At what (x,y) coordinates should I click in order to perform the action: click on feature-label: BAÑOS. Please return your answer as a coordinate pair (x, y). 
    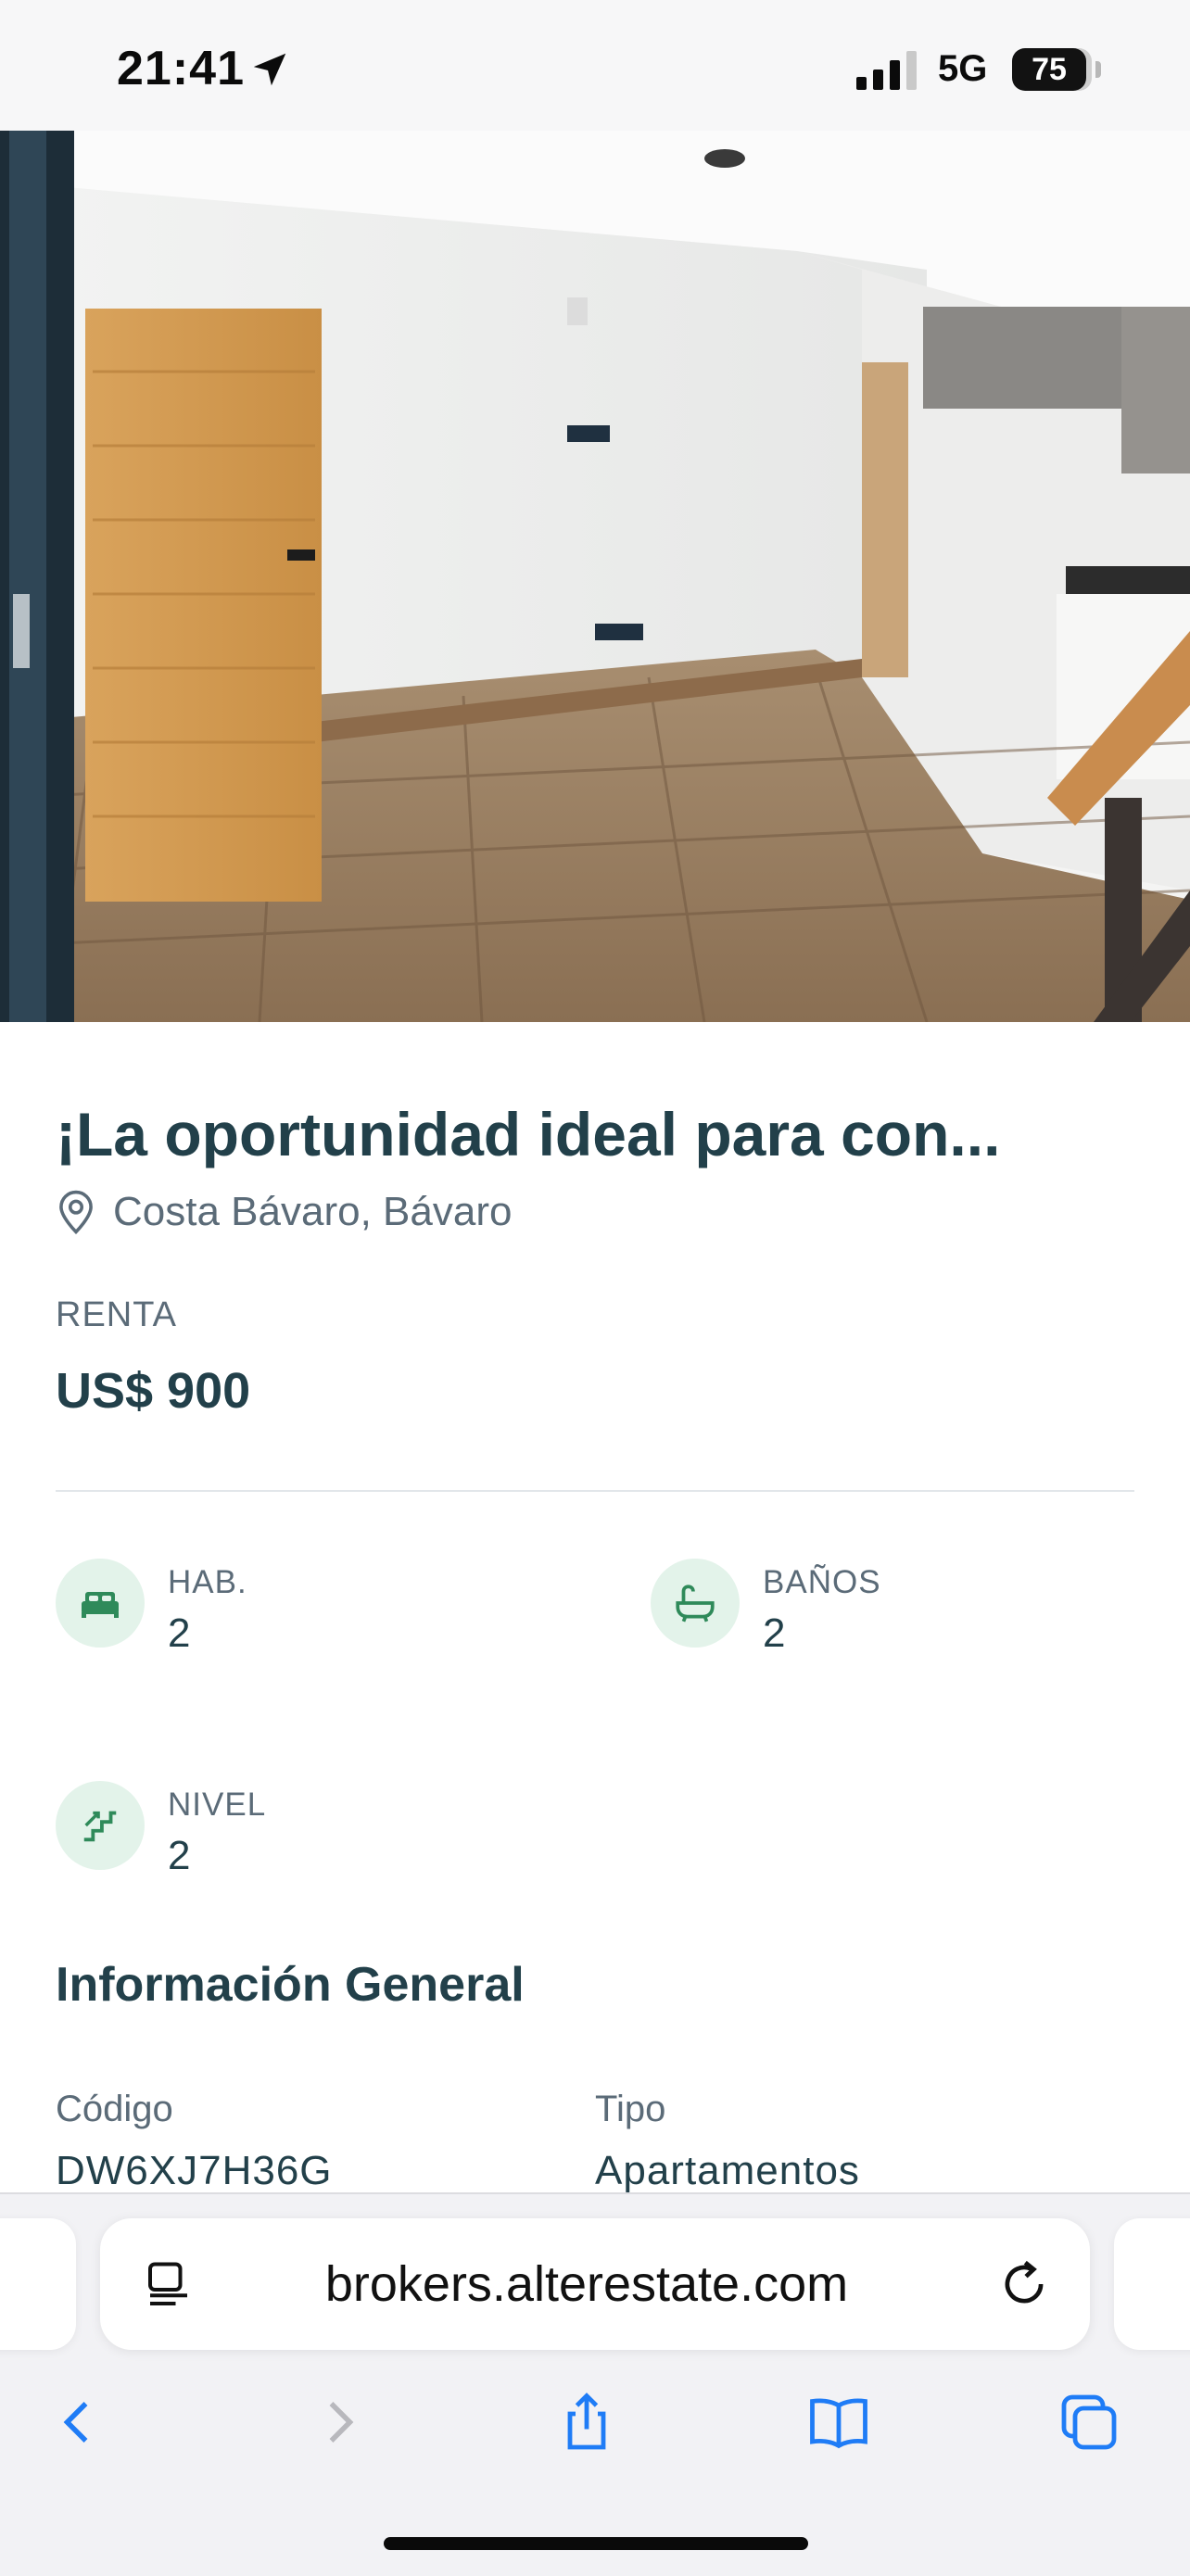
    Looking at the image, I should click on (822, 1582).